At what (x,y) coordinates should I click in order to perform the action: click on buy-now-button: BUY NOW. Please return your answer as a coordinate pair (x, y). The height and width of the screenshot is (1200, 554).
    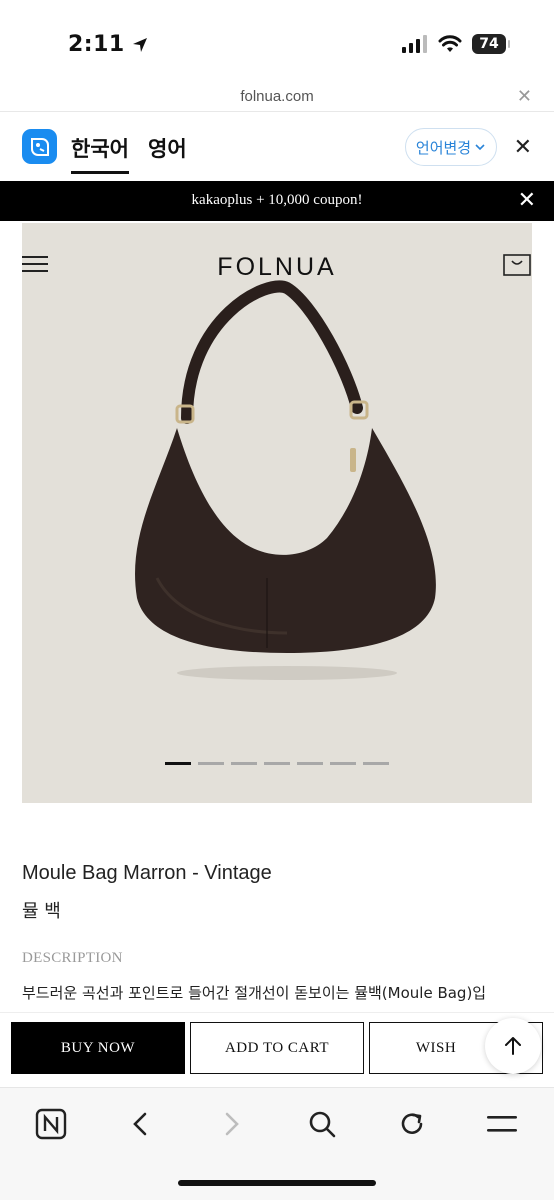
    Looking at the image, I should click on (98, 1048).